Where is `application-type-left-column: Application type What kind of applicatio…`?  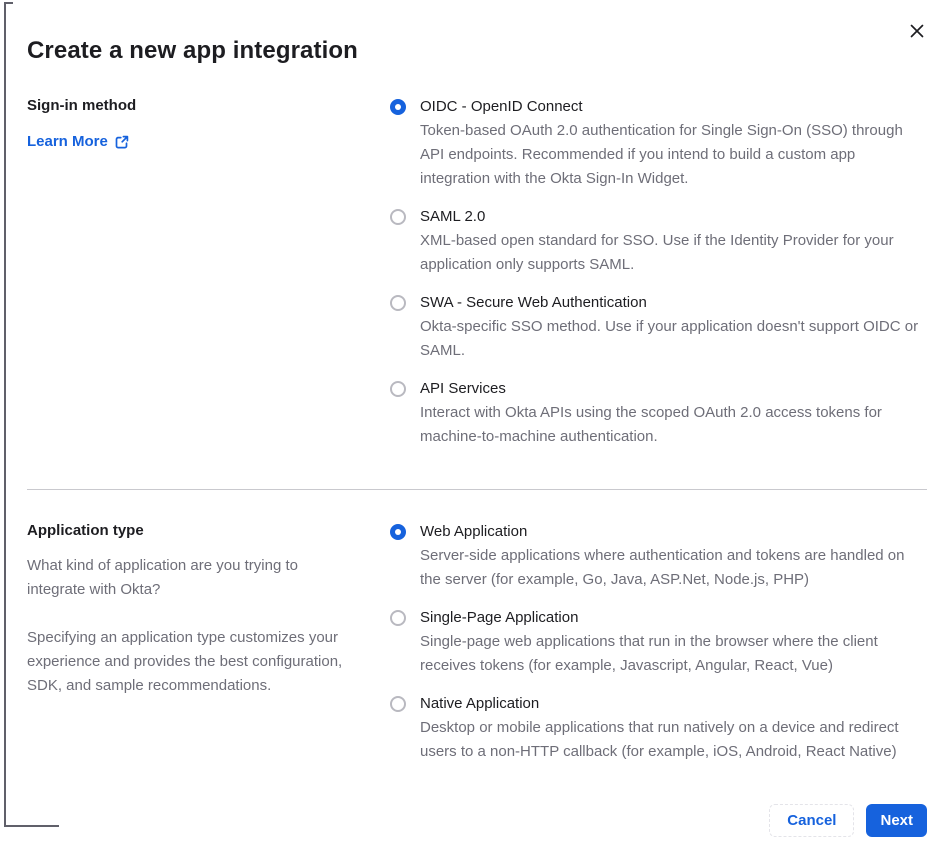
application-type-left-column: Application type What kind of applicatio… is located at coordinates (193, 649).